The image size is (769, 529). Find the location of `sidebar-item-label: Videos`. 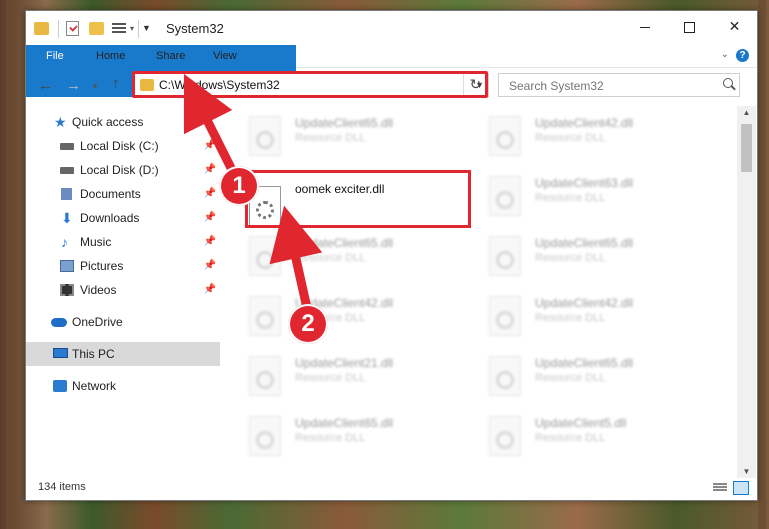

sidebar-item-label: Videos is located at coordinates (98, 290).